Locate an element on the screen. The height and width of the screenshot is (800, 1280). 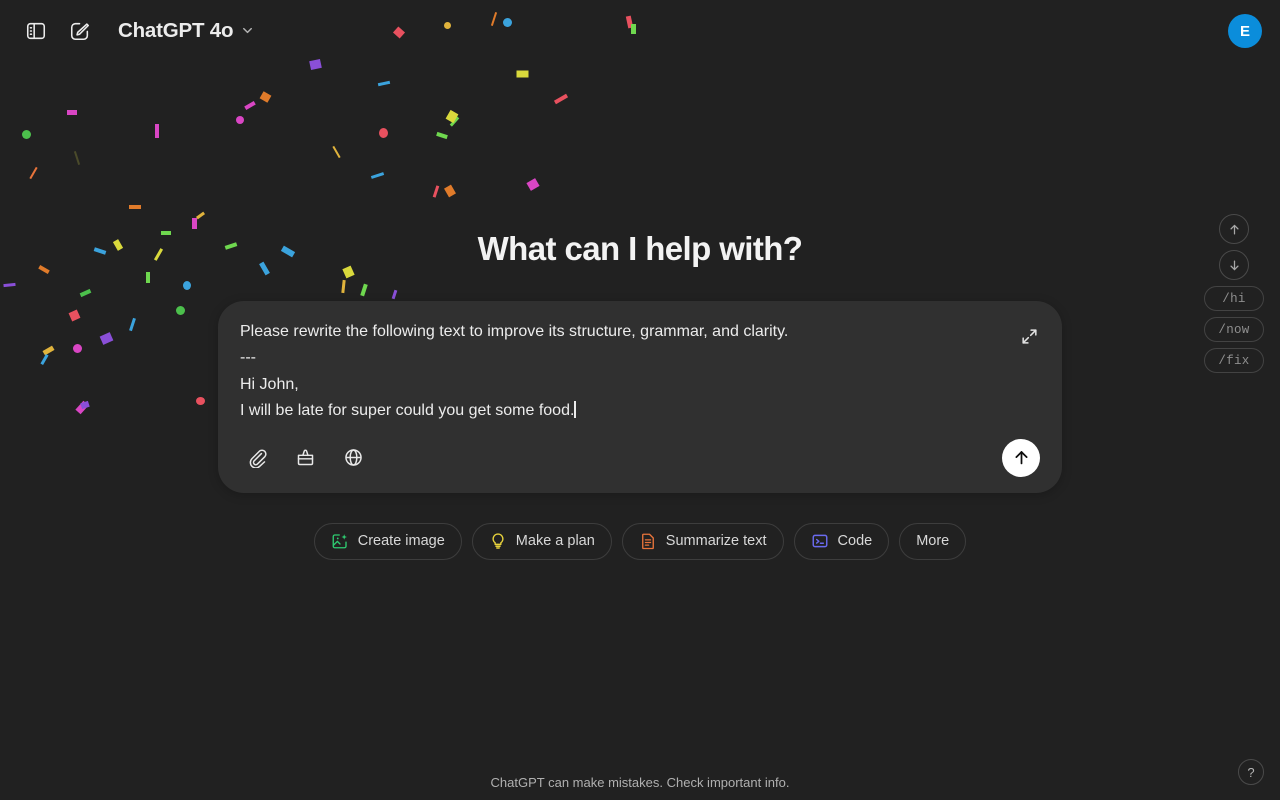
avatar: E is located at coordinates (1245, 31).